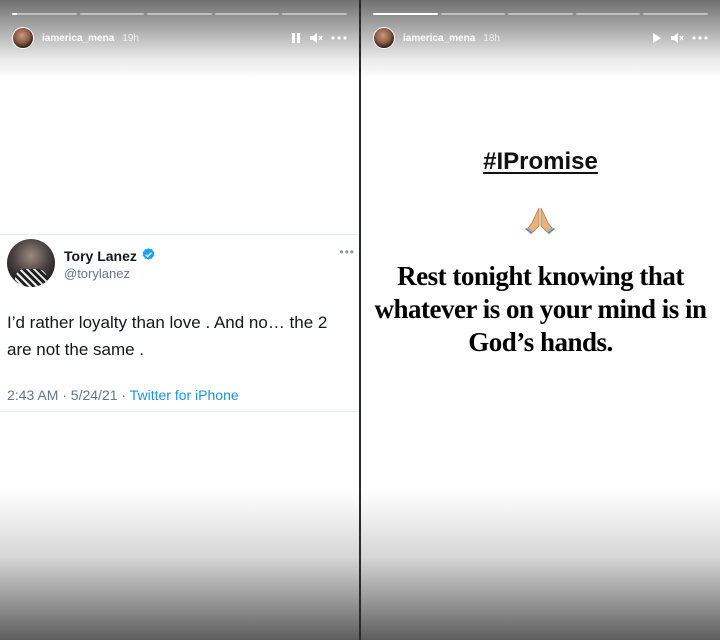  Describe the element at coordinates (179, 38) in the screenshot. I see `story-header: iamerica_mena 19h` at that location.